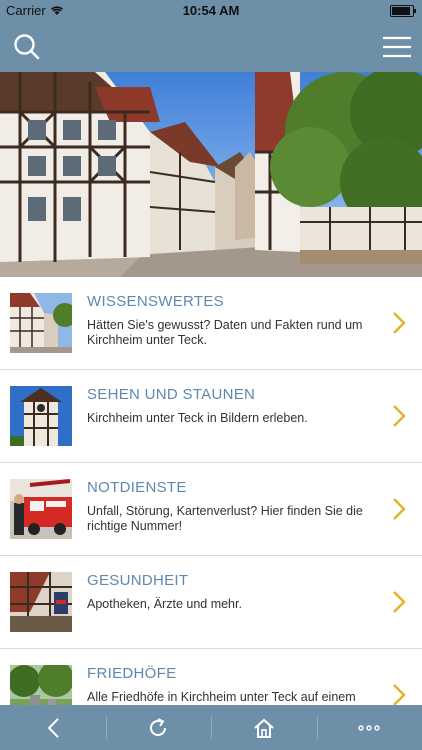 This screenshot has width=422, height=750. Describe the element at coordinates (197, 418) in the screenshot. I see `item-description: Kirchheim unter Teck in Bildern erleben.` at that location.